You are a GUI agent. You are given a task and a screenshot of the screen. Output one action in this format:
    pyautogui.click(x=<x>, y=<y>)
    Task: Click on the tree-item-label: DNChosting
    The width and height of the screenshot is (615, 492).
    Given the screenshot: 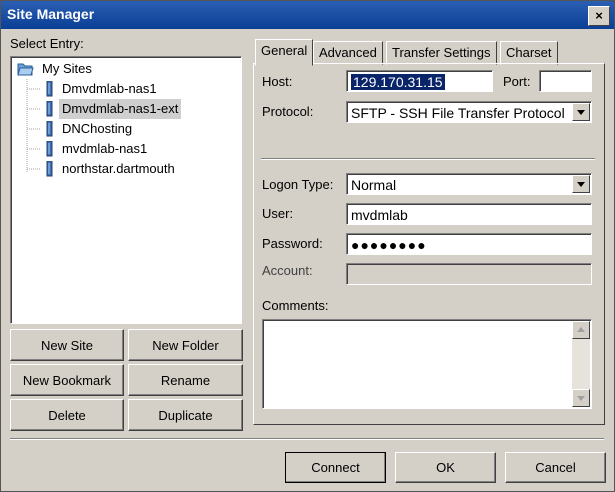 What is the action you would take?
    pyautogui.click(x=97, y=128)
    